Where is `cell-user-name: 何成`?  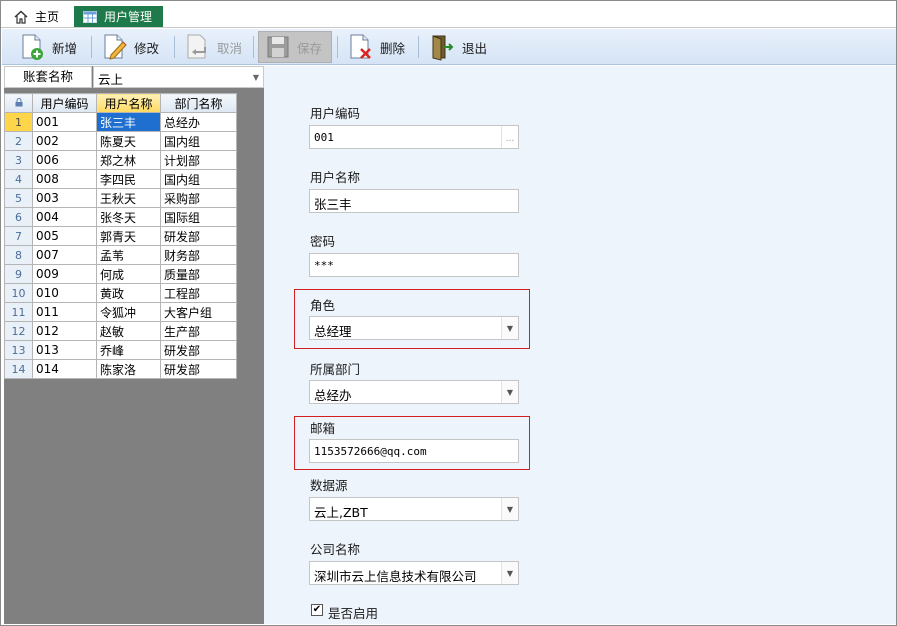
cell-user-name: 何成 is located at coordinates (128, 274).